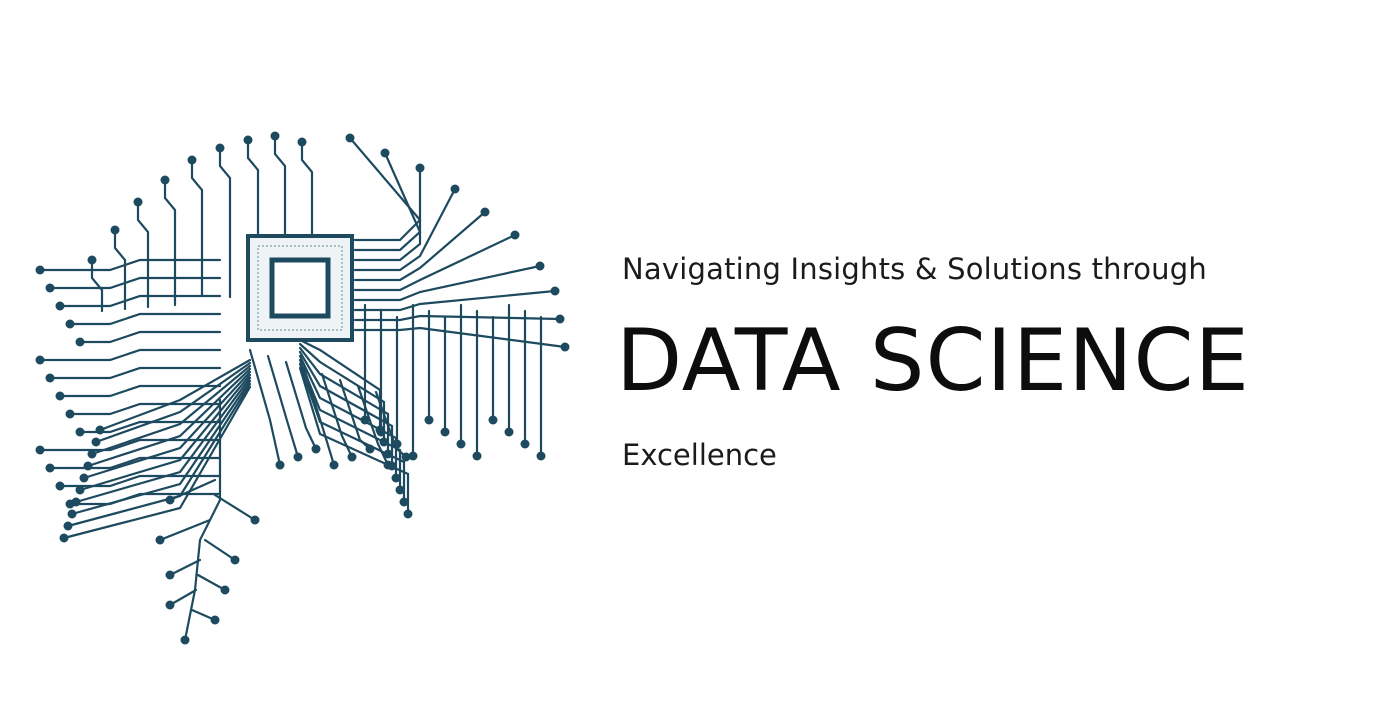  Describe the element at coordinates (933, 361) in the screenshot. I see `headline: DATA SCIENCE` at that location.